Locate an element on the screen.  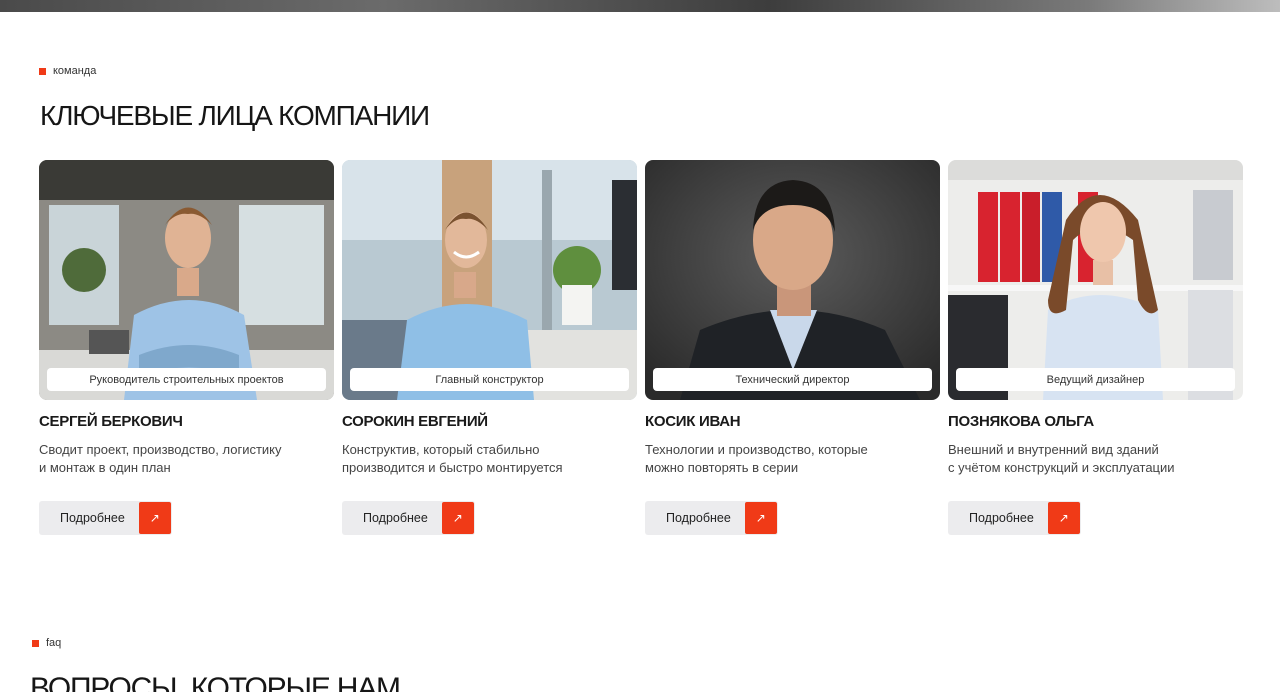
member-description-line: можно повторять в серии is located at coordinates (722, 467).